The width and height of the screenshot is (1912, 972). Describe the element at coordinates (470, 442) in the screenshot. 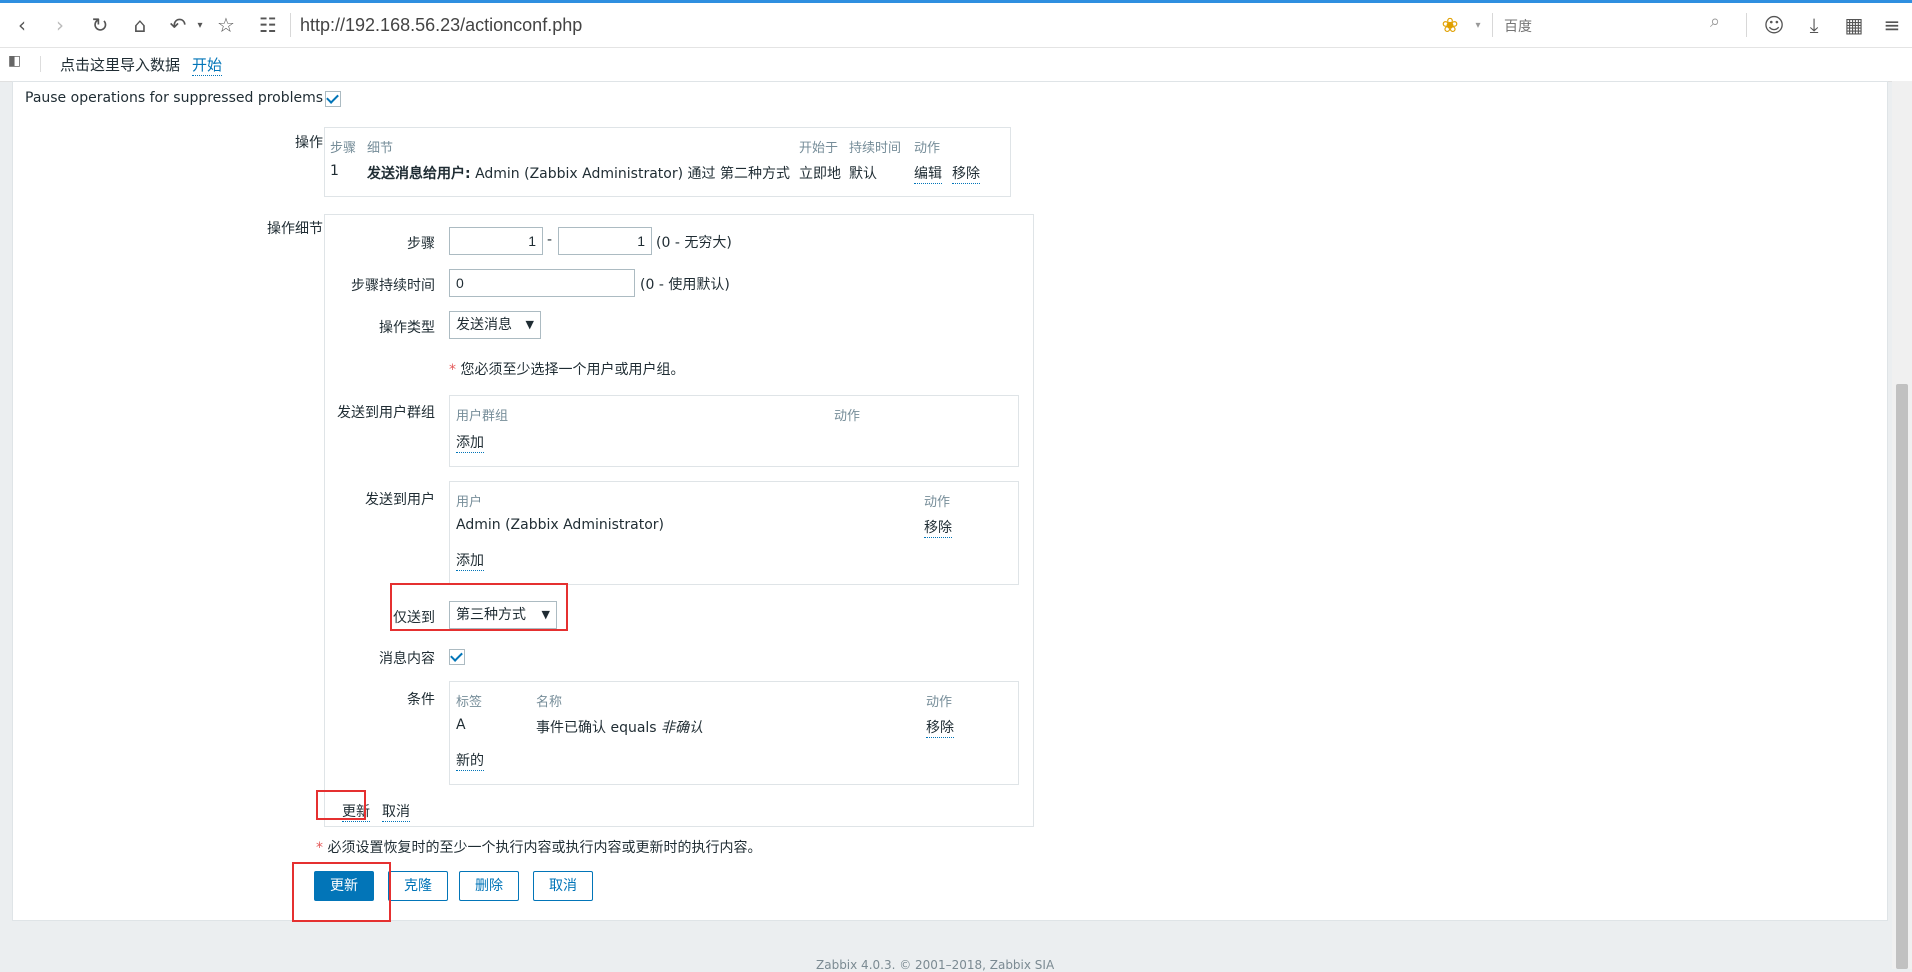

I see `add-user-group-link: 添加` at that location.